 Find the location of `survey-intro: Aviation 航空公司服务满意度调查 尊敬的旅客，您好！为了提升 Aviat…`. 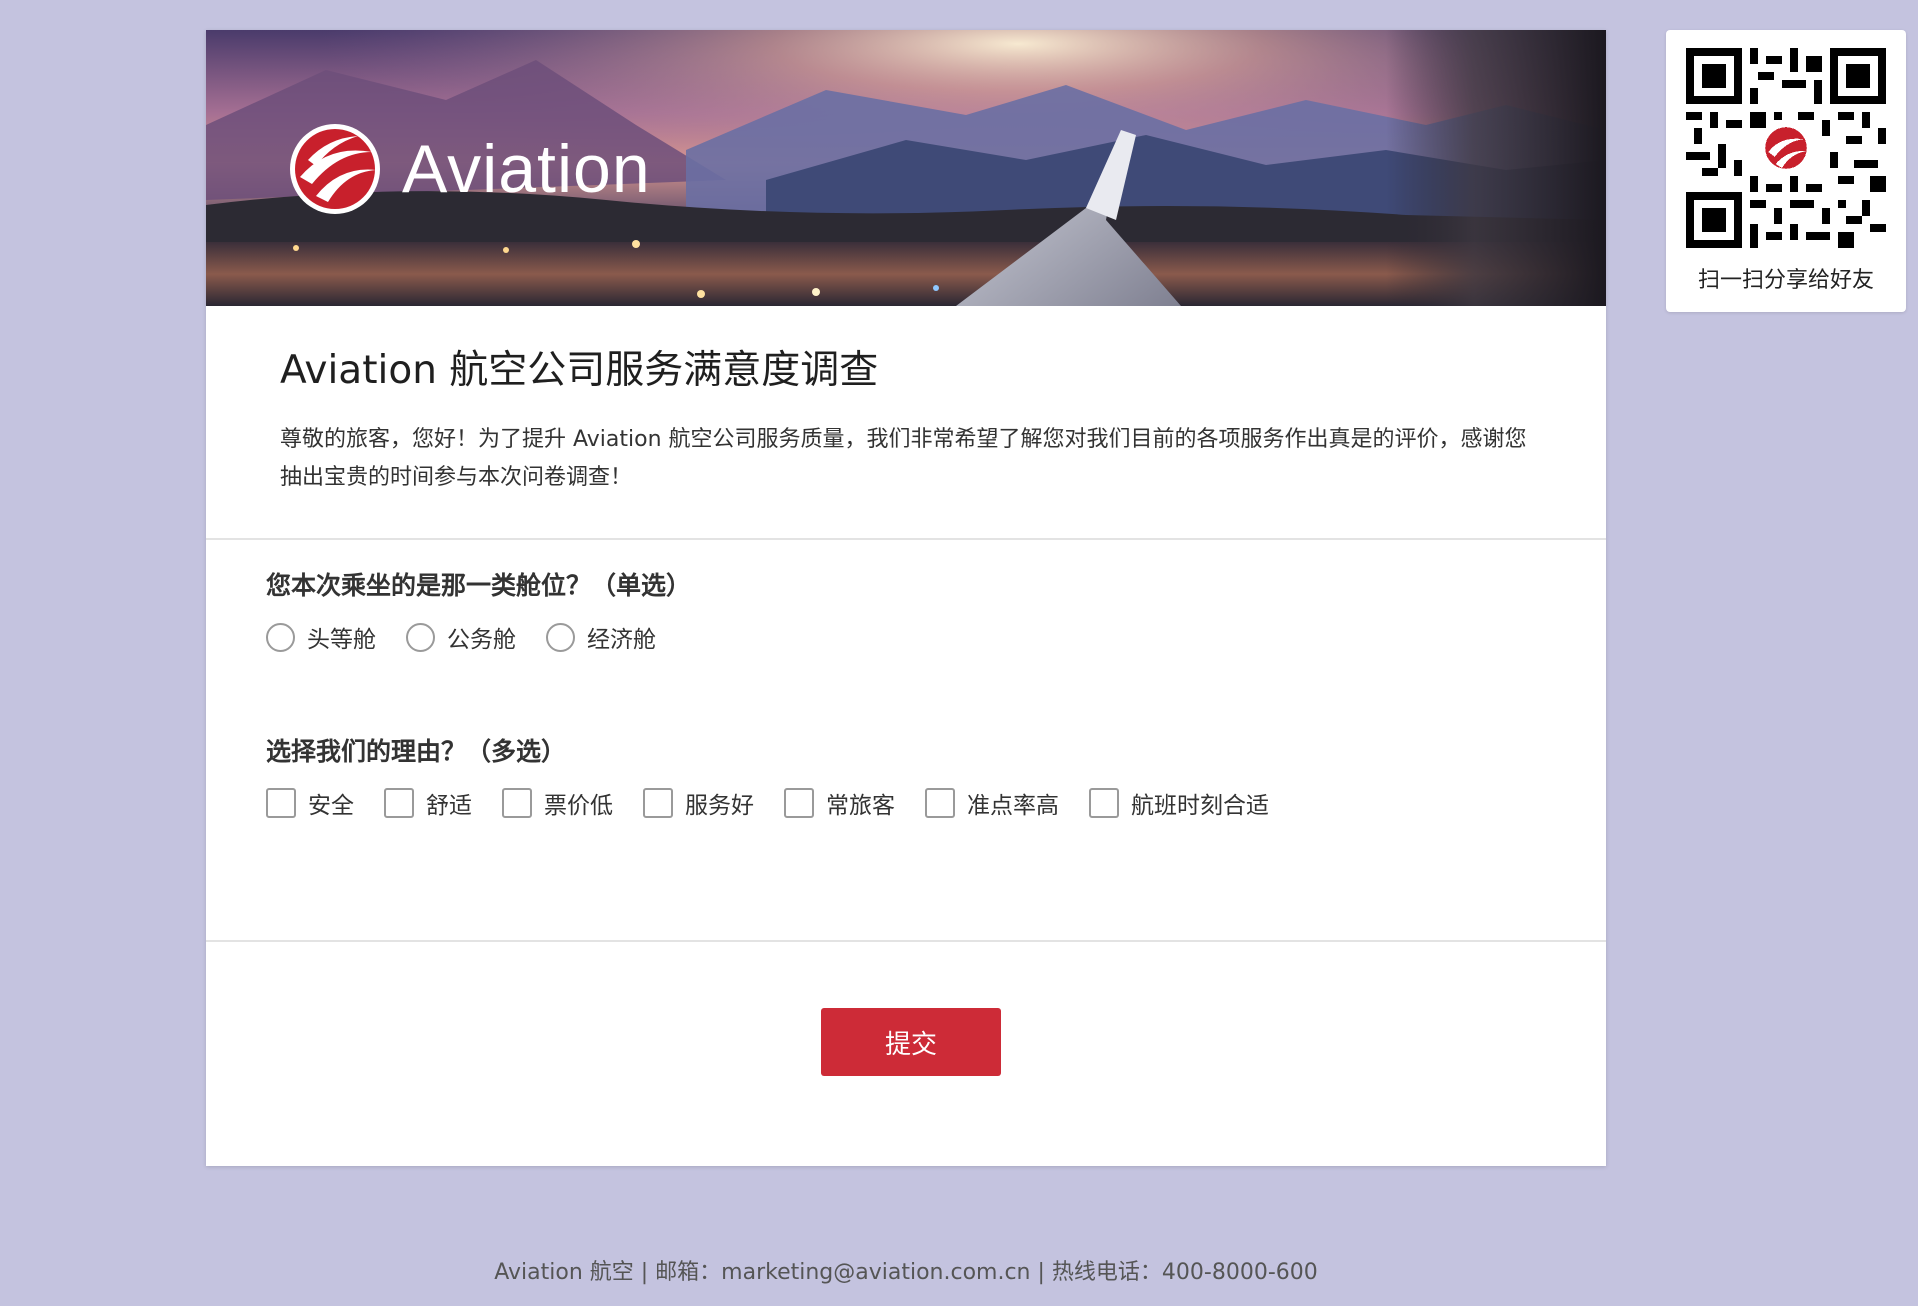

survey-intro: Aviation 航空公司服务满意度调查 尊敬的旅客，您好！为了提升 Aviat… is located at coordinates (910, 422).